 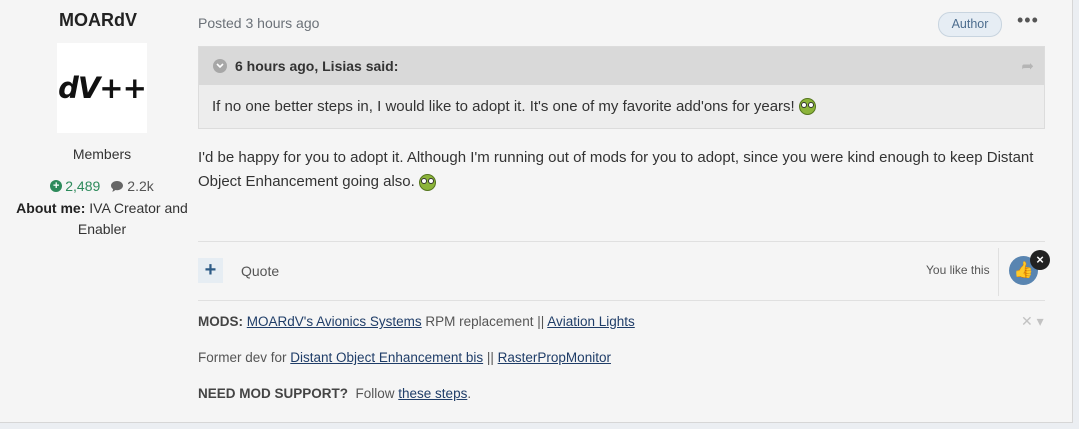 I want to click on sig-text: ., so click(x=469, y=393).